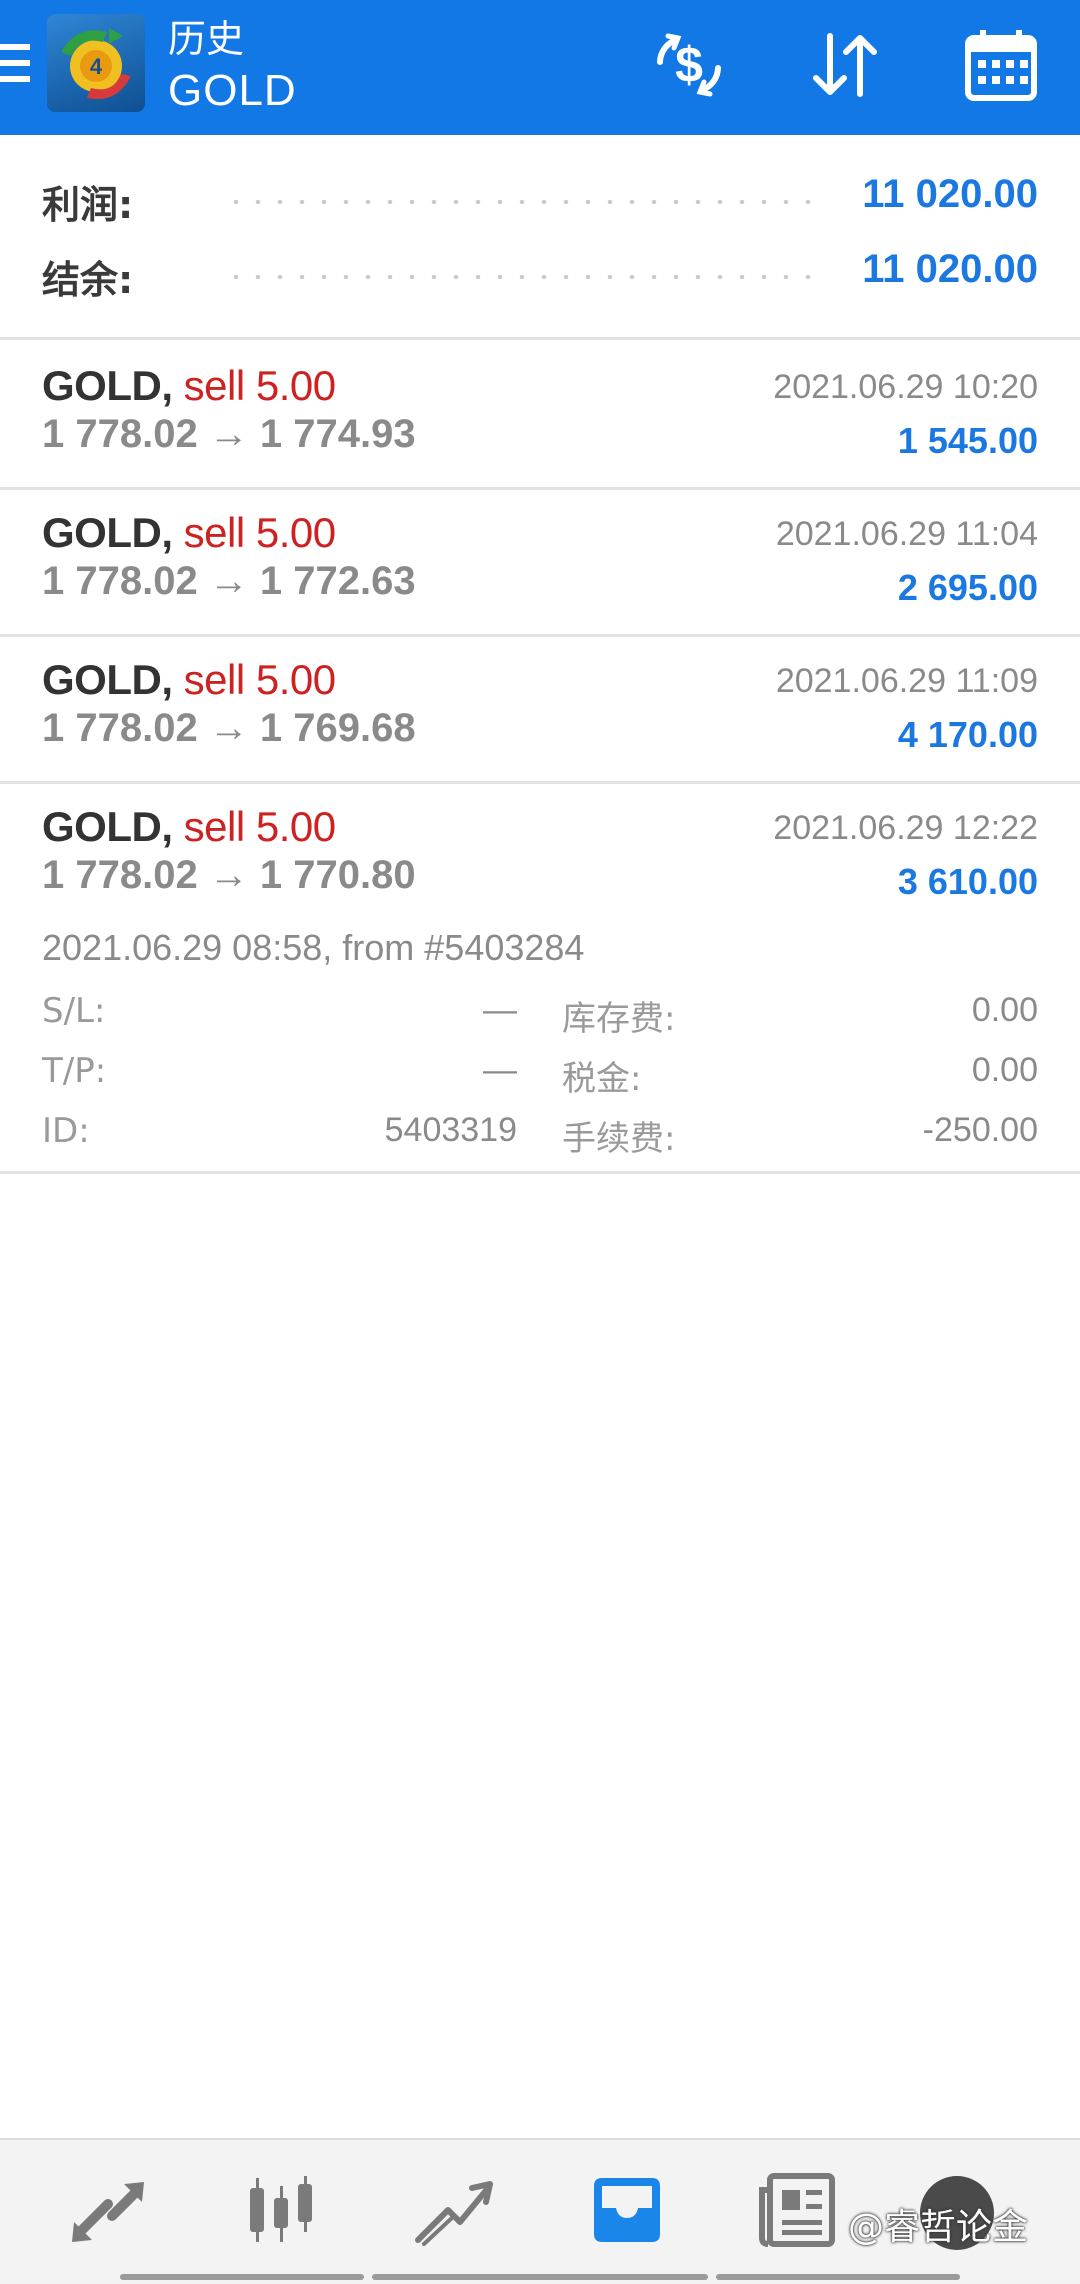  I want to click on symbol-subtitle: GOLD, so click(232, 90).